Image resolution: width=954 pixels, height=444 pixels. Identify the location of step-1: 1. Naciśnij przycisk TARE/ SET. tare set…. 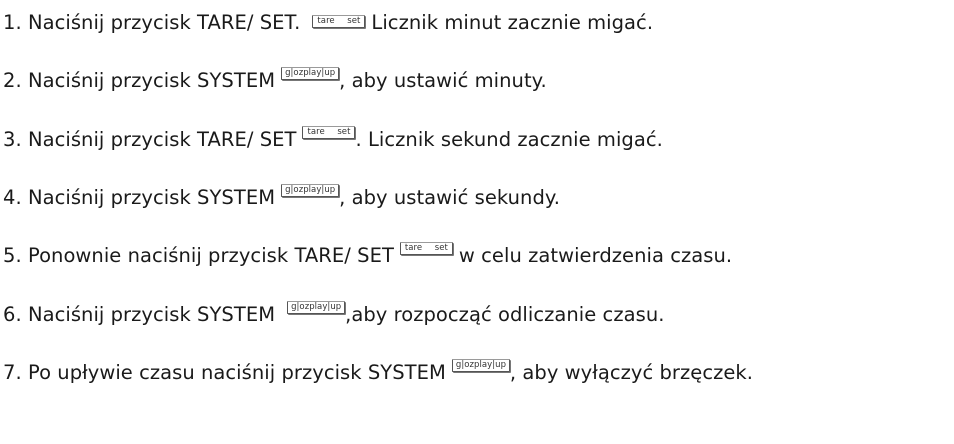
(328, 22).